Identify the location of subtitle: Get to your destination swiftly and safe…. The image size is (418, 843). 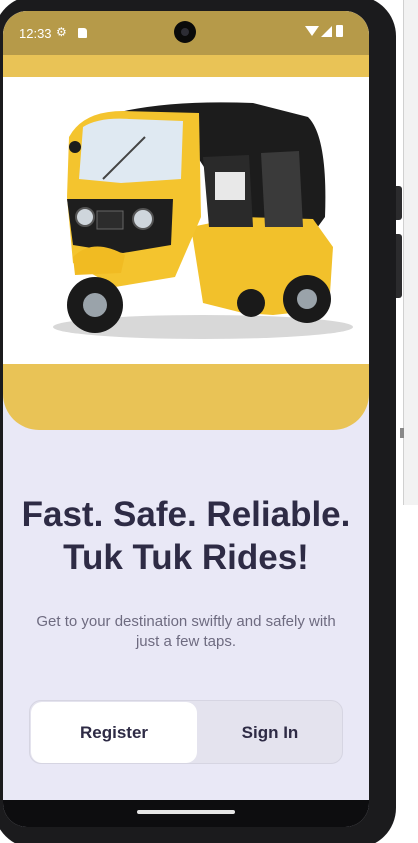
(186, 631).